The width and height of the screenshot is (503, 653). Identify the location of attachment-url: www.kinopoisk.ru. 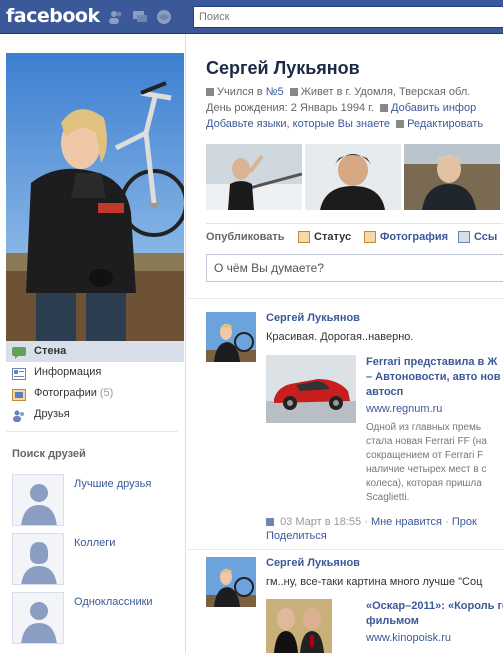
(408, 638).